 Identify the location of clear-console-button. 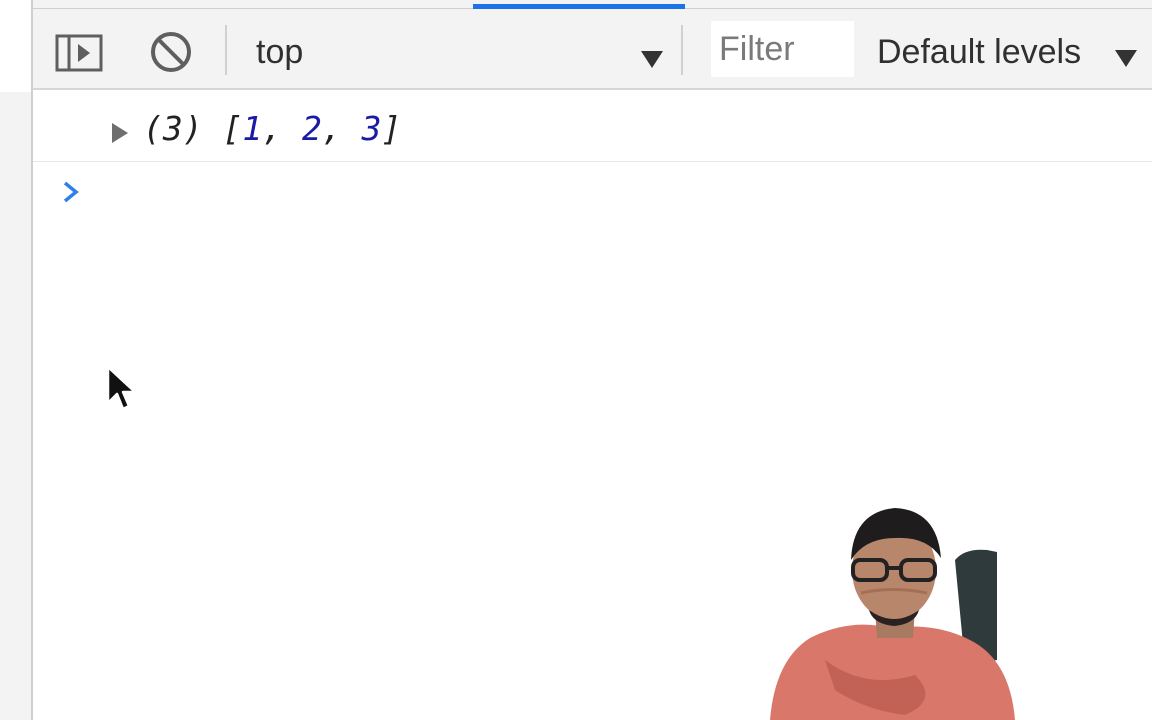
(171, 52).